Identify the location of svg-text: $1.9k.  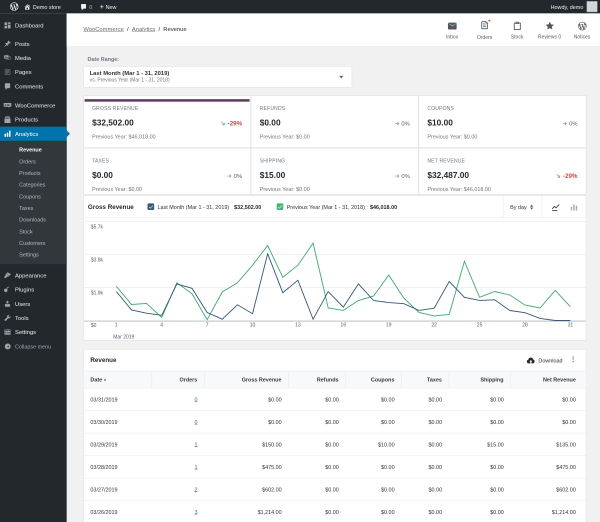
(97, 294).